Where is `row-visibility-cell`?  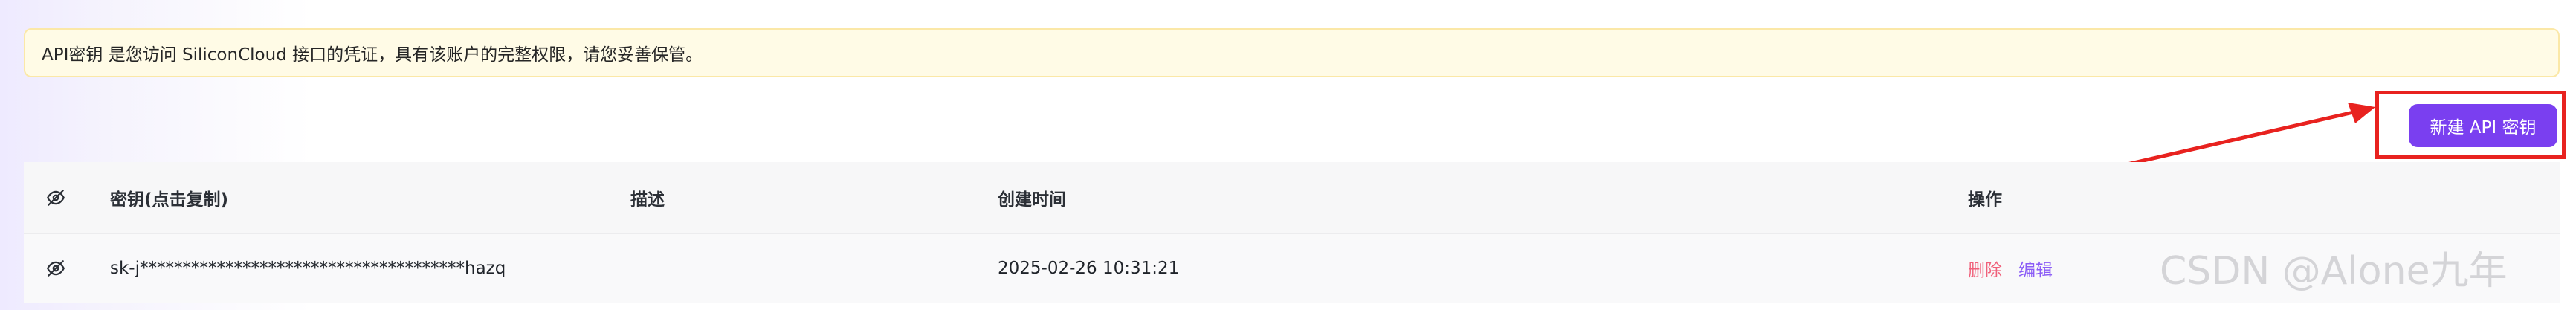
row-visibility-cell is located at coordinates (55, 268).